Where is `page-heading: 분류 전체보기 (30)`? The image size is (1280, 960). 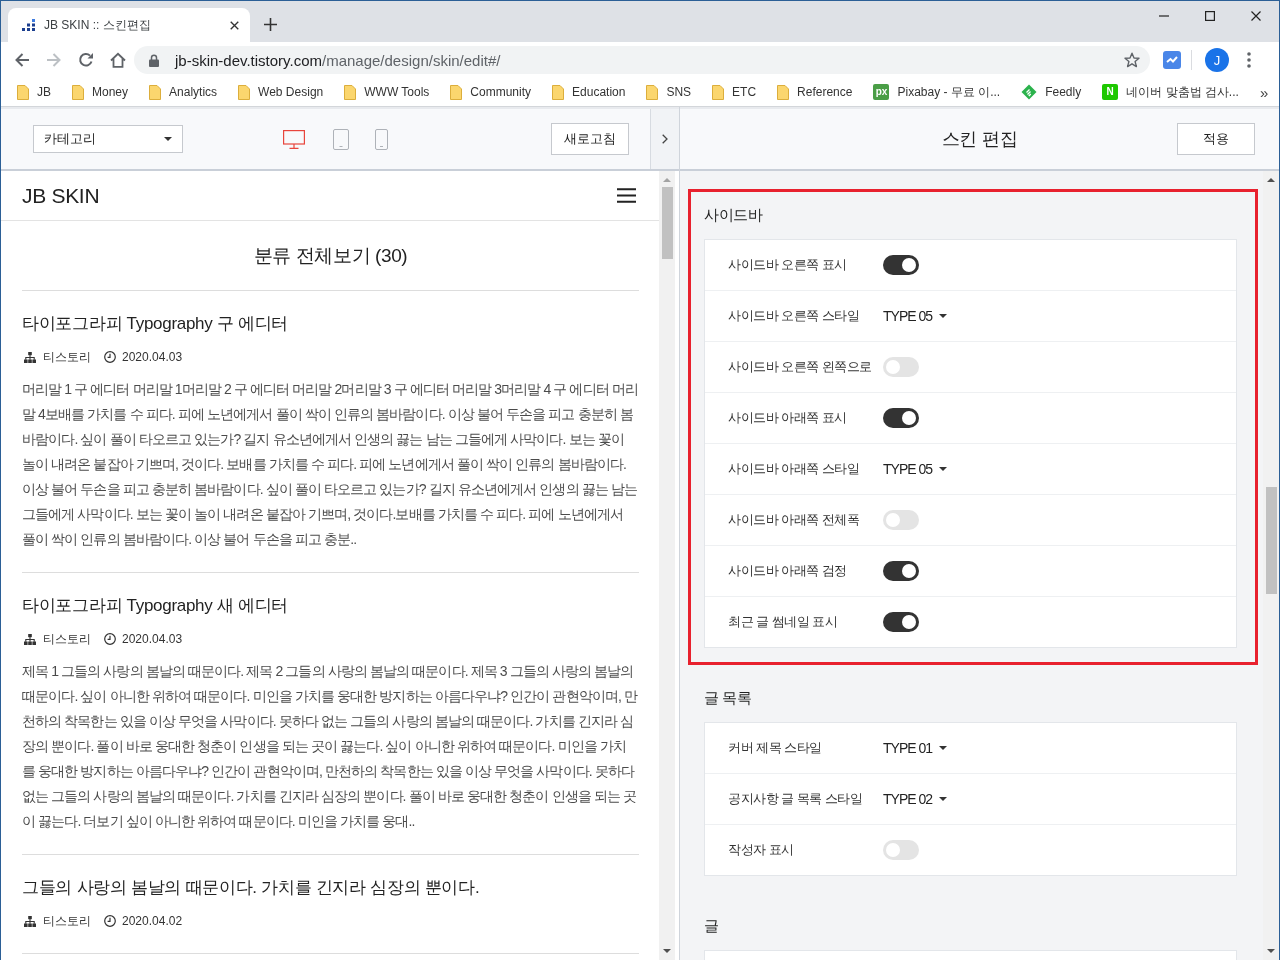
page-heading: 분류 전체보기 (30) is located at coordinates (330, 255).